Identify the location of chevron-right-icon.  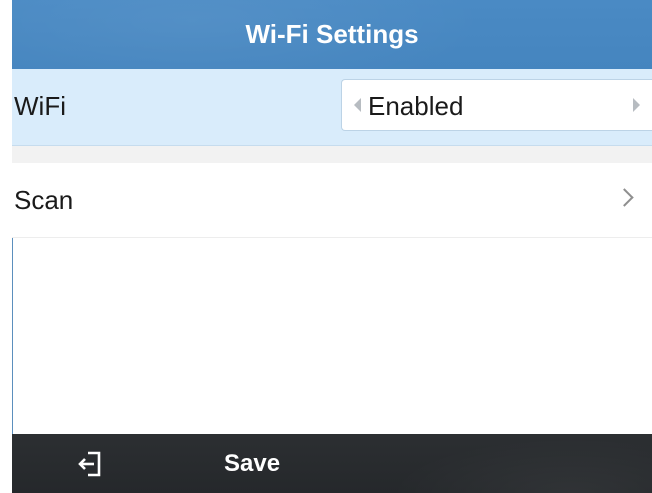
(624, 197).